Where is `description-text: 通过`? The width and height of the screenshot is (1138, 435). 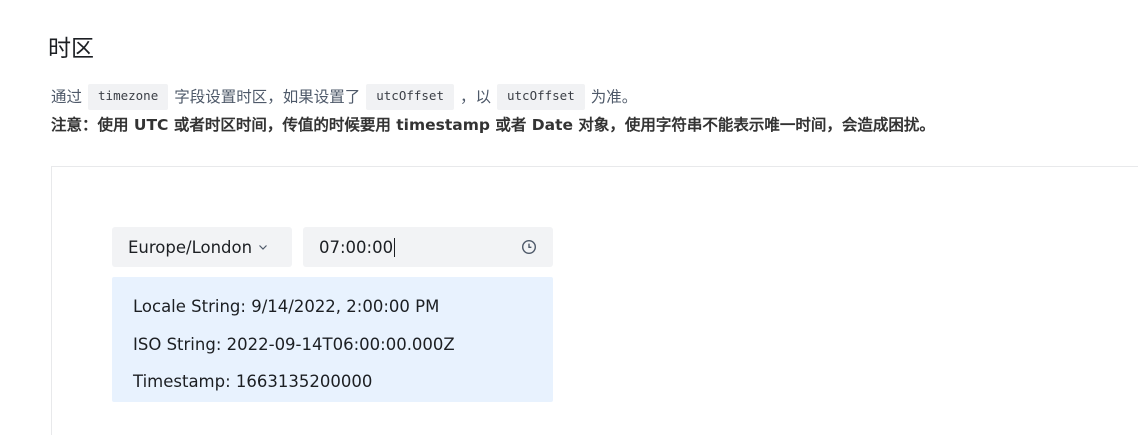
description-text: 通过 is located at coordinates (67, 97).